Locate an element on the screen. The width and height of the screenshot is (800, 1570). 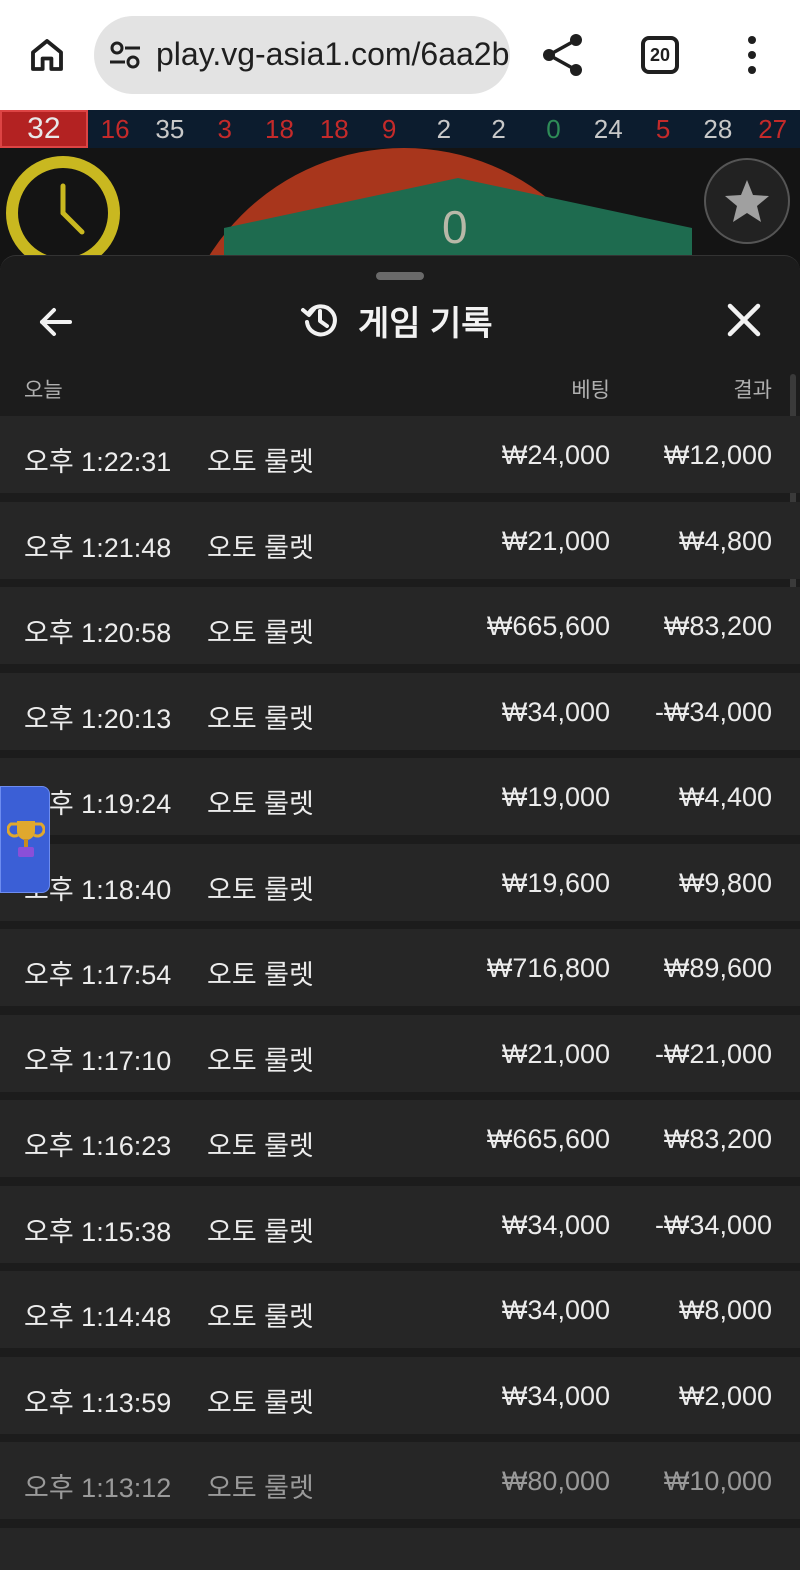
result-number: 0 is located at coordinates (553, 128).